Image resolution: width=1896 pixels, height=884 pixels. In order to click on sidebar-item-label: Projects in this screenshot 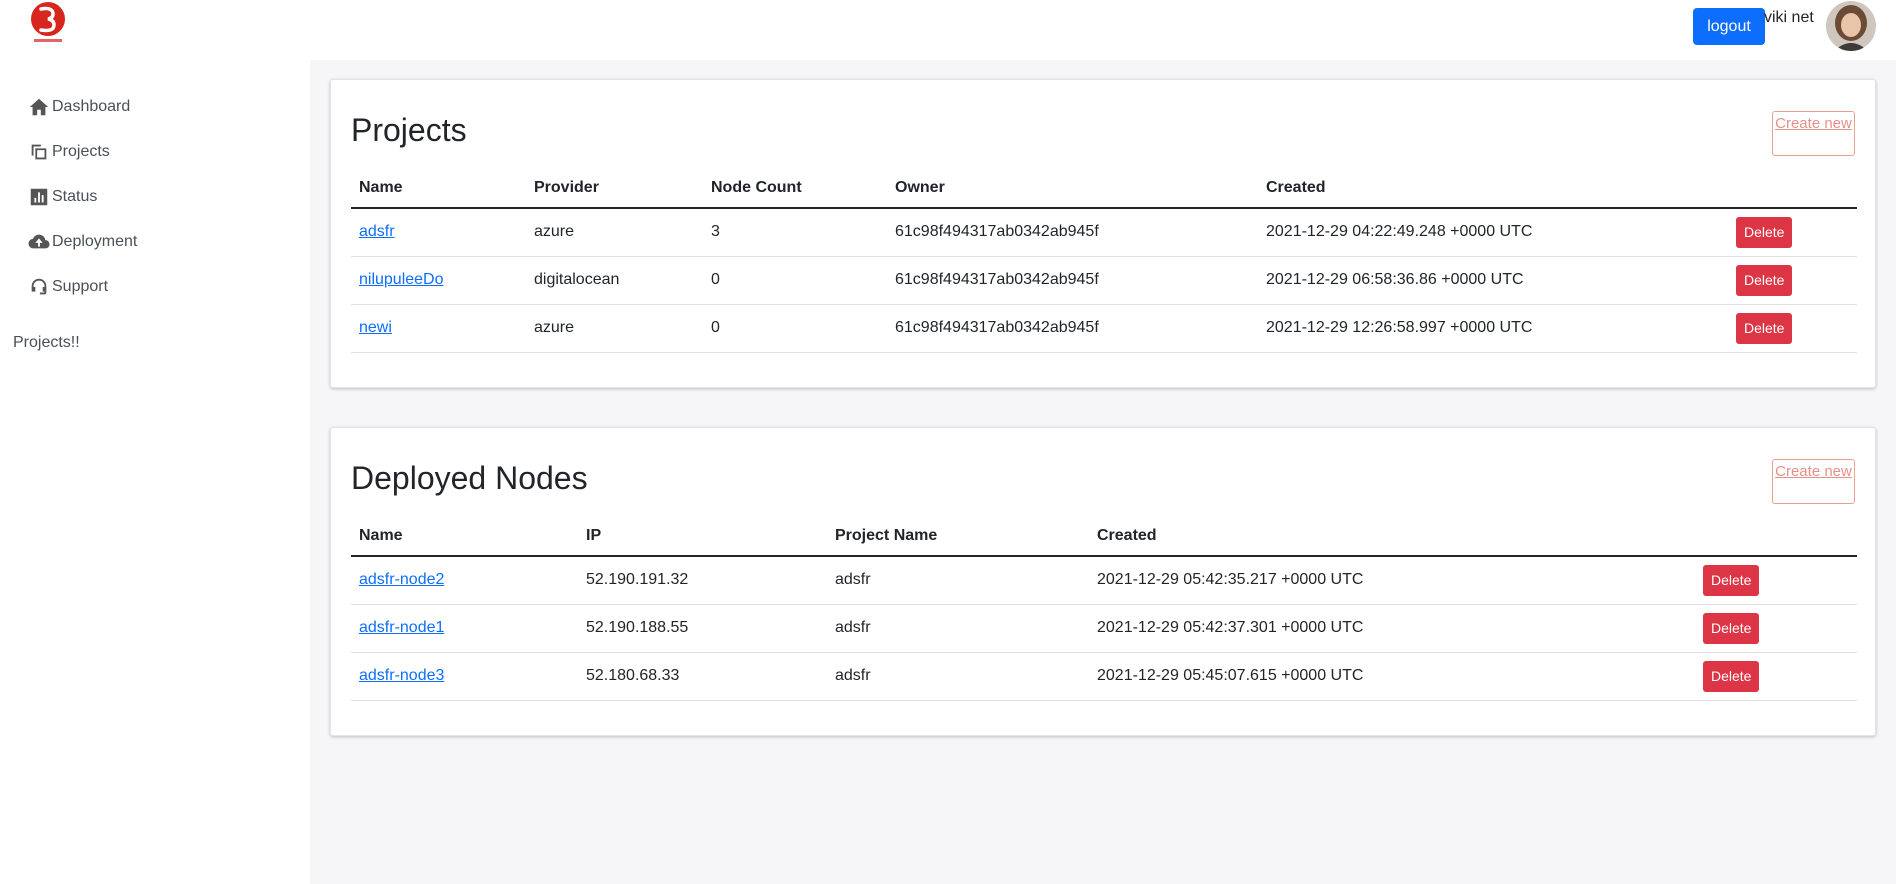, I will do `click(81, 151)`.